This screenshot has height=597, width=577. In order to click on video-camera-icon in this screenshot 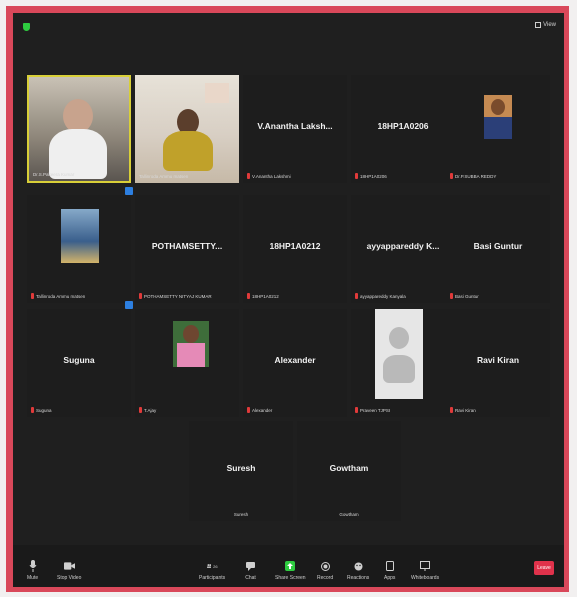, I will do `click(69, 566)`.